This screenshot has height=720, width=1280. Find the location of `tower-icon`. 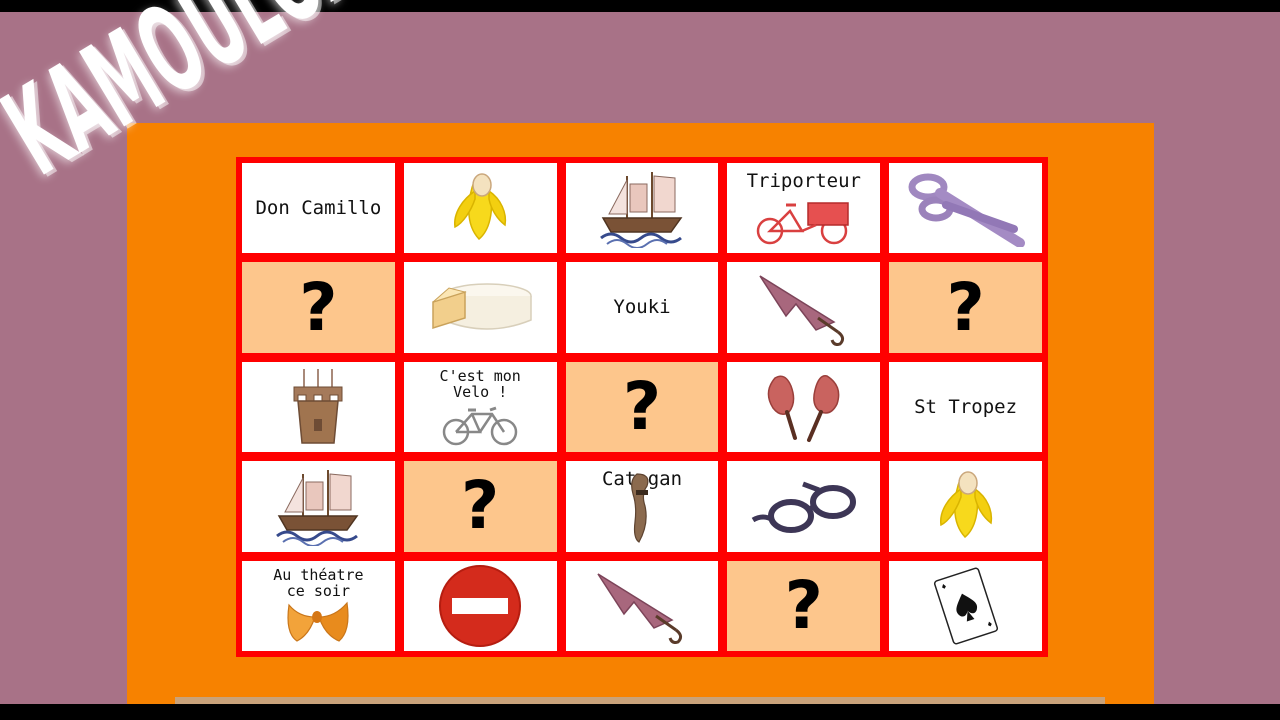

tower-icon is located at coordinates (318, 407).